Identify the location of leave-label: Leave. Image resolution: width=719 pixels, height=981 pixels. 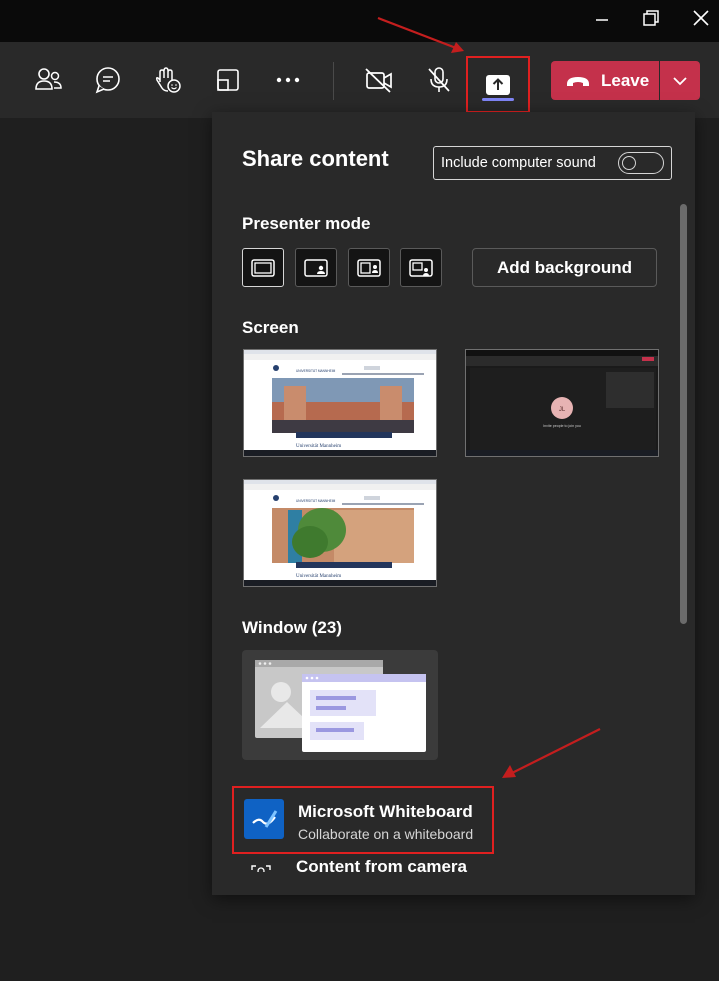
(625, 80).